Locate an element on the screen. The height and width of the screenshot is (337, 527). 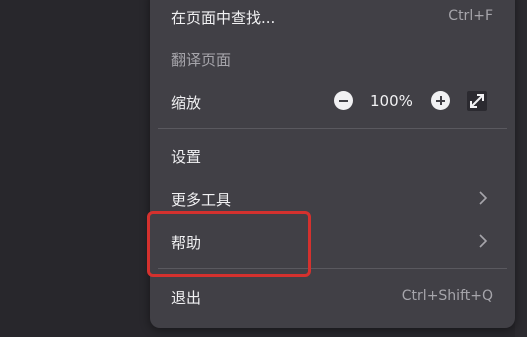
scroll-gutter is located at coordinates (521, 168).